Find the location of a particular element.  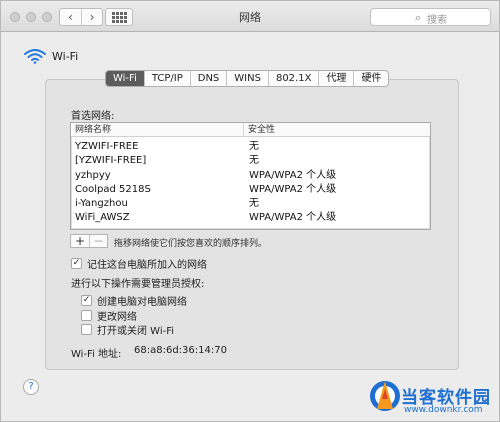

wifi-icon is located at coordinates (35, 56).